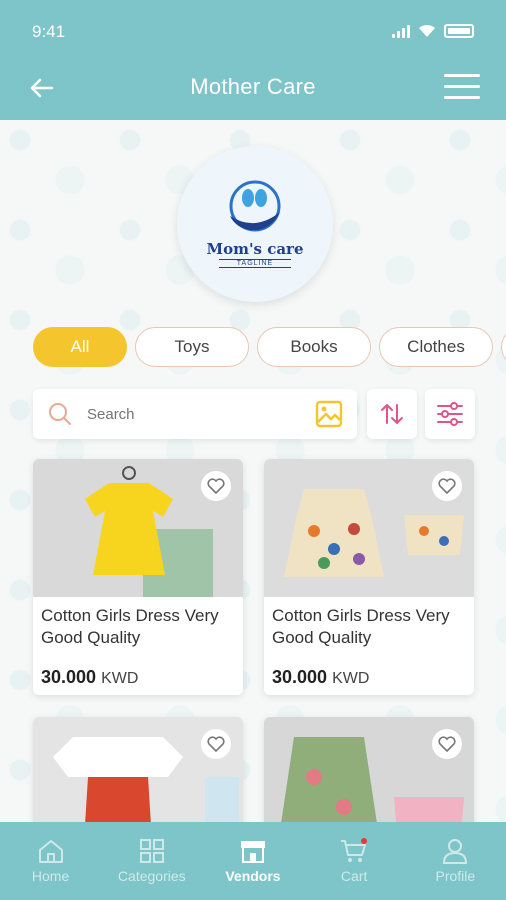 The height and width of the screenshot is (900, 506). What do you see at coordinates (329, 414) in the screenshot?
I see `image-search-icon` at bounding box center [329, 414].